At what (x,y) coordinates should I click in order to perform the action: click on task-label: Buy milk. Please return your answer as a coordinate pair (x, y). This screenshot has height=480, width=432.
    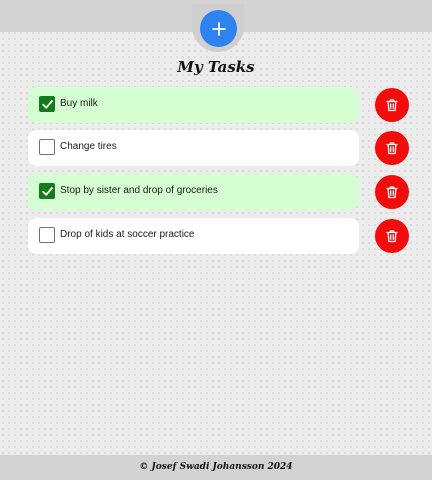
    Looking at the image, I should click on (79, 103).